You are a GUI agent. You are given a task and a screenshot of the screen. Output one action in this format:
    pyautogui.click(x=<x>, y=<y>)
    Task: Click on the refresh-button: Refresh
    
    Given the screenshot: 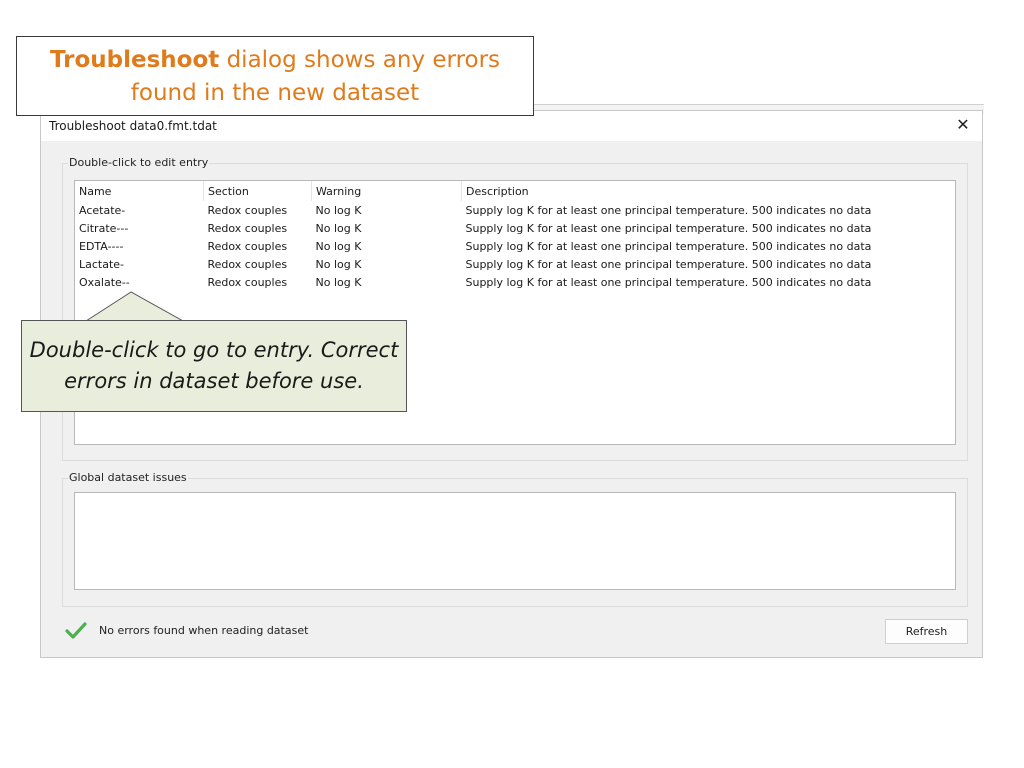 What is the action you would take?
    pyautogui.click(x=926, y=631)
    